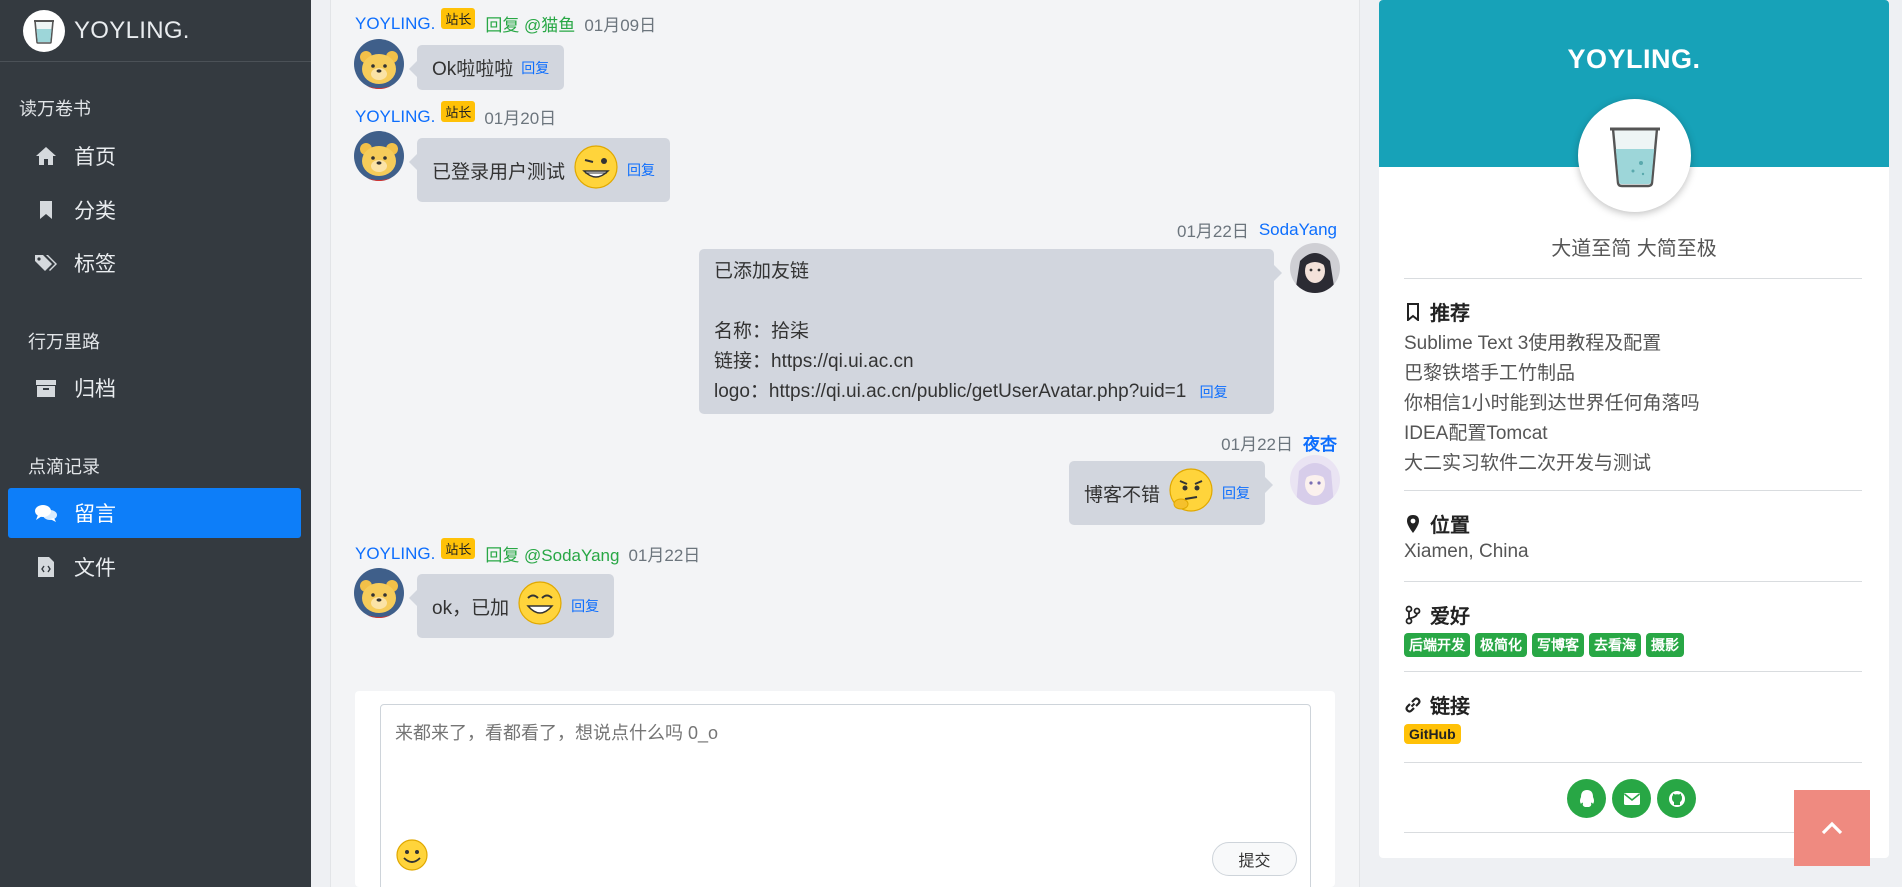 The height and width of the screenshot is (887, 1902). What do you see at coordinates (95, 211) in the screenshot?
I see `sidebar-item-label: 分类` at bounding box center [95, 211].